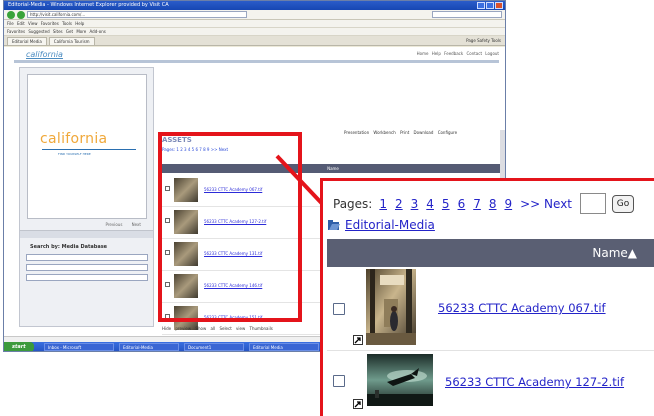 This screenshot has width=654, height=416. I want to click on search-input, so click(467, 14).